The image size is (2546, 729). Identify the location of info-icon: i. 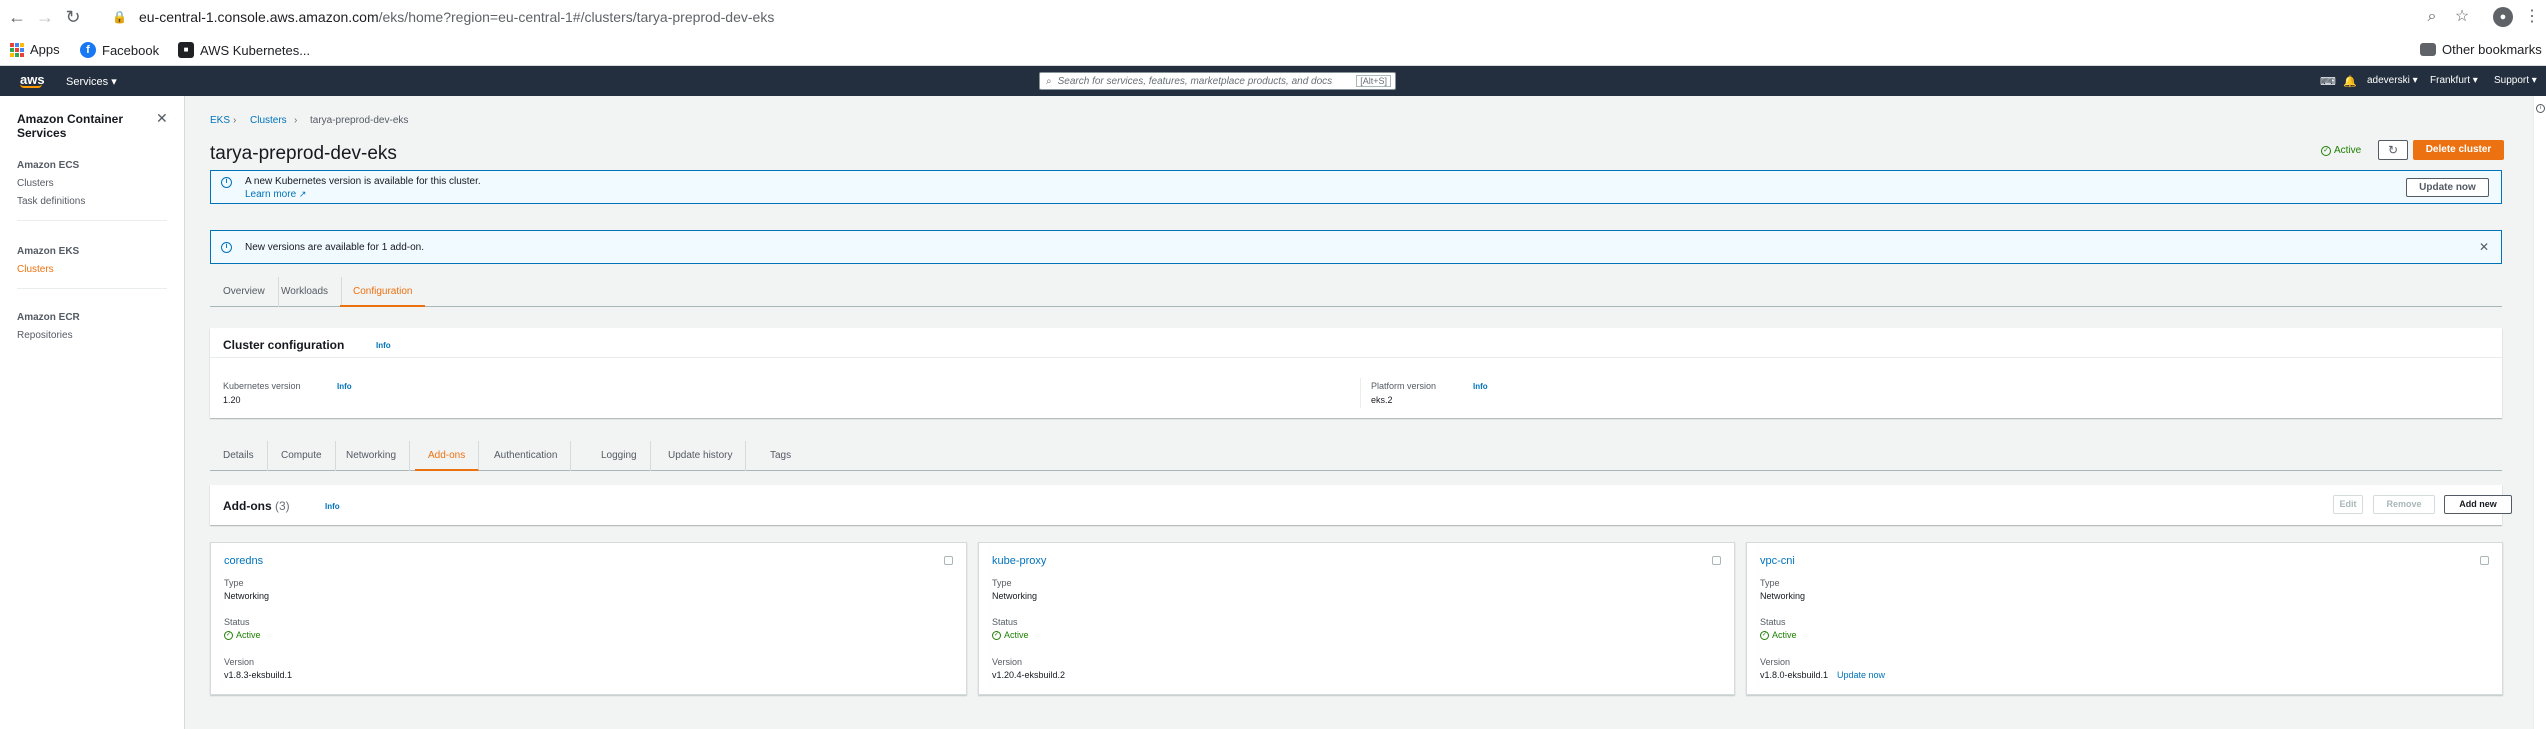
(226, 247).